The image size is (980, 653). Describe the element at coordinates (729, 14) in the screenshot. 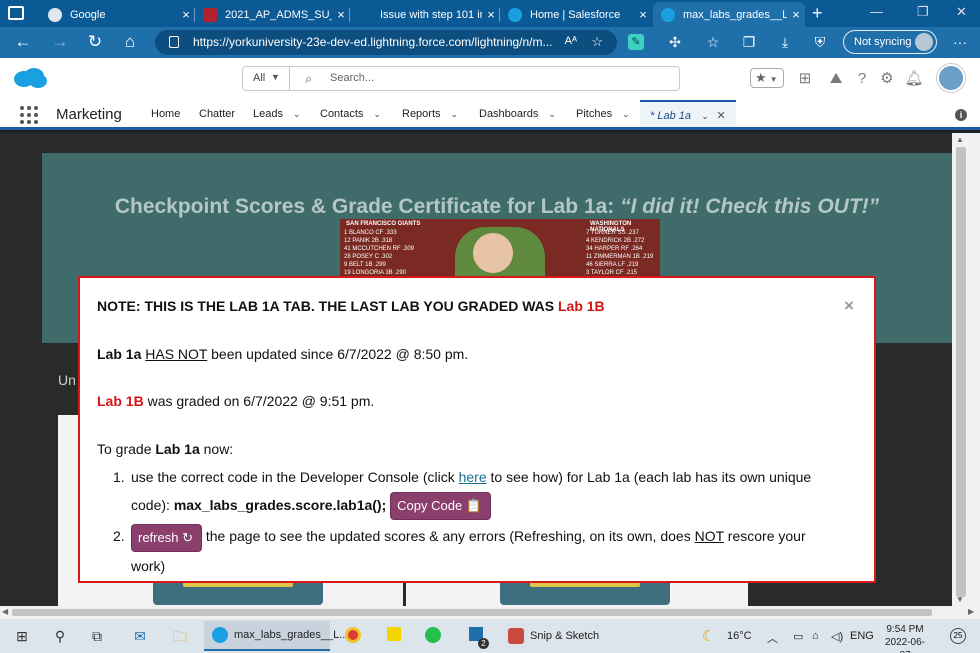

I see `browser-tab-max-labs: max_labs_grades__Lab ×` at that location.